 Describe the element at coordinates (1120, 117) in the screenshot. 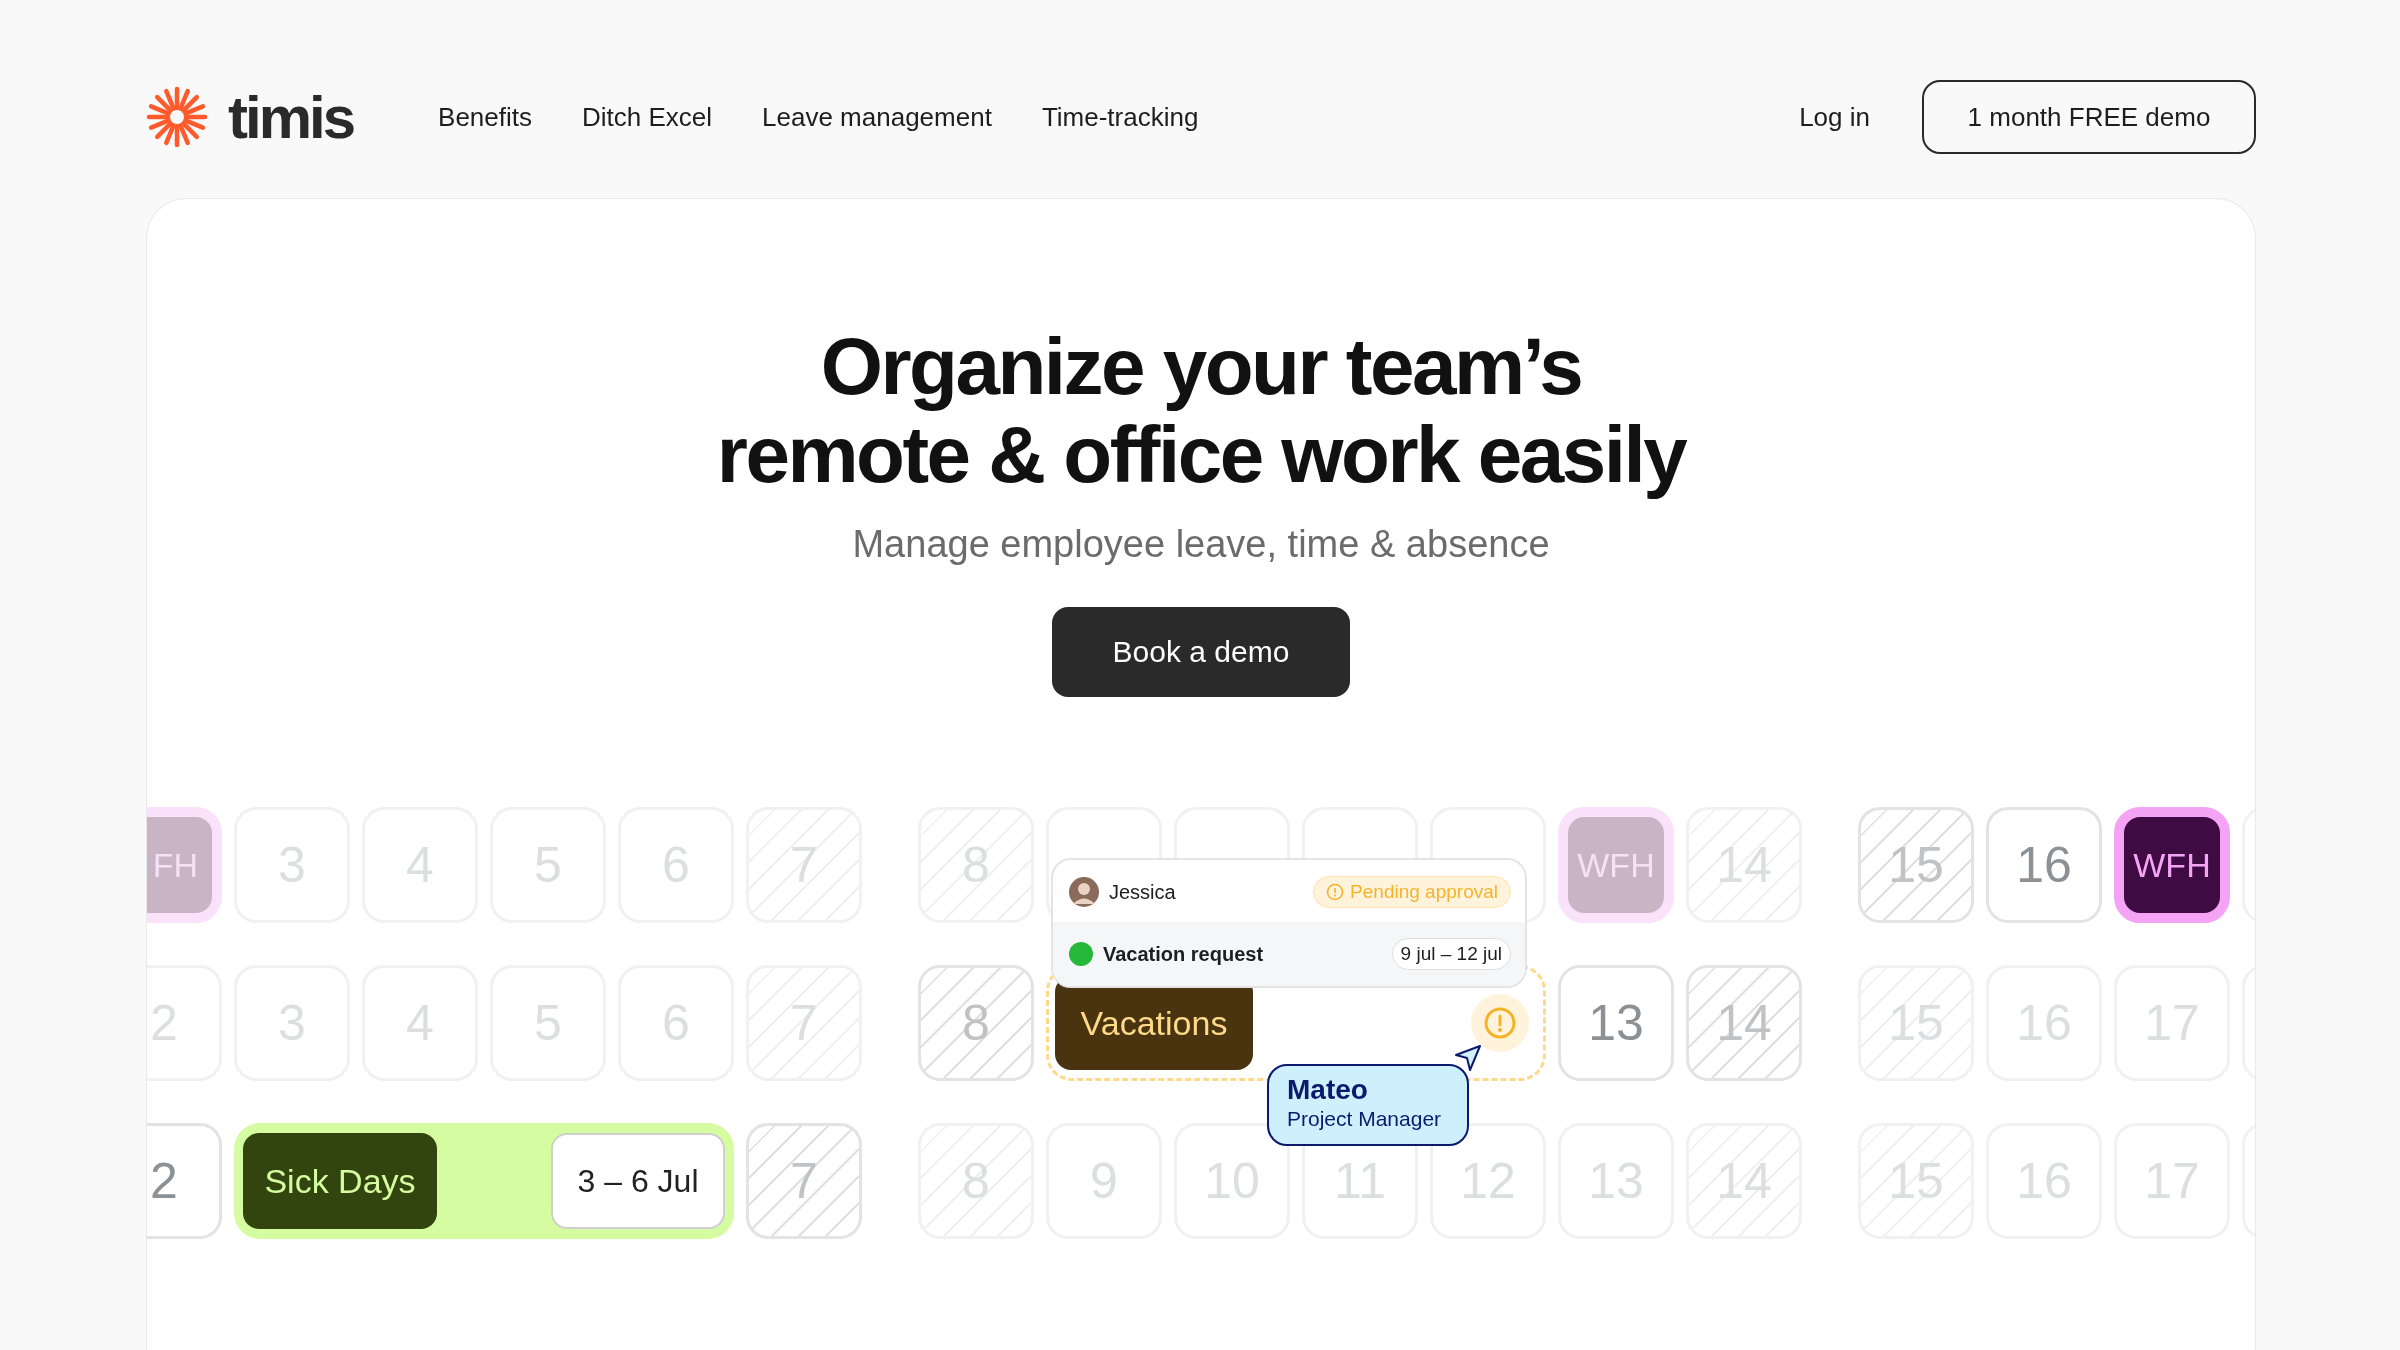

I see `nav-link: Time-tracking` at that location.